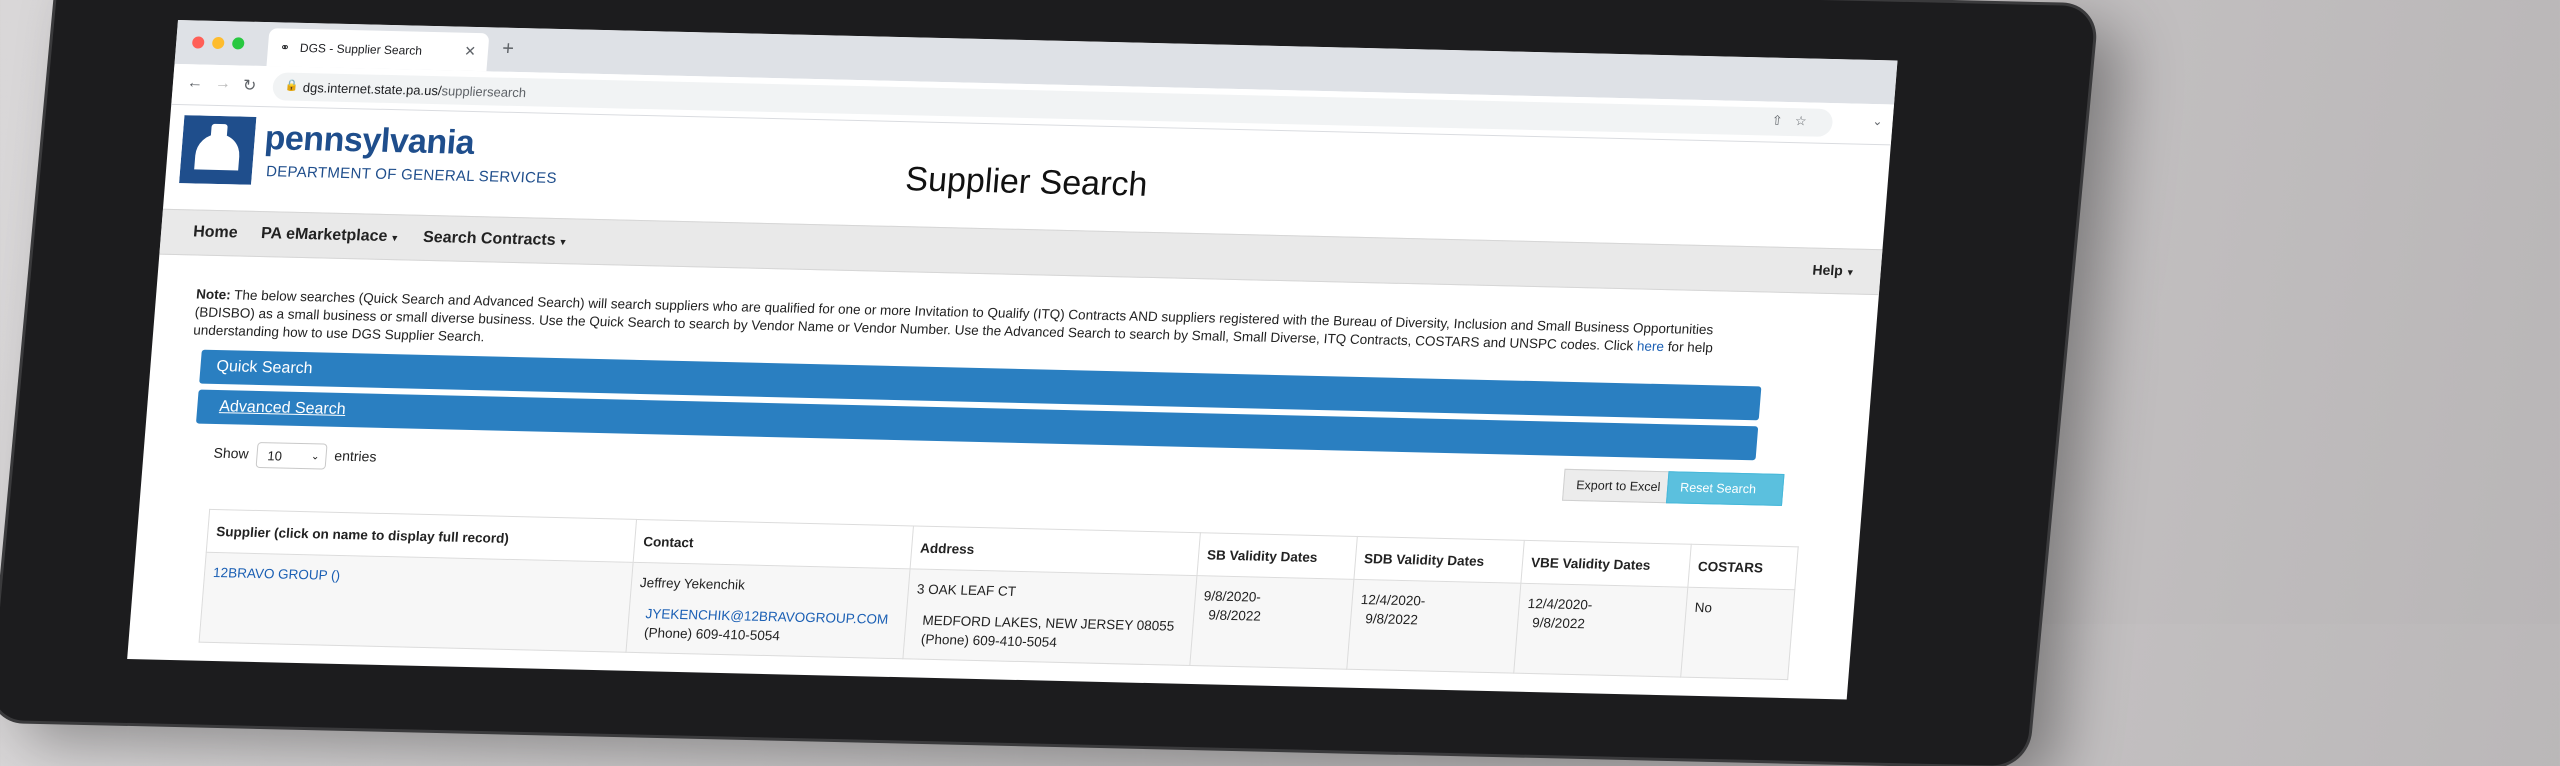 This screenshot has width=2560, height=766. What do you see at coordinates (264, 368) in the screenshot?
I see `quick-search-label: Quick Search` at bounding box center [264, 368].